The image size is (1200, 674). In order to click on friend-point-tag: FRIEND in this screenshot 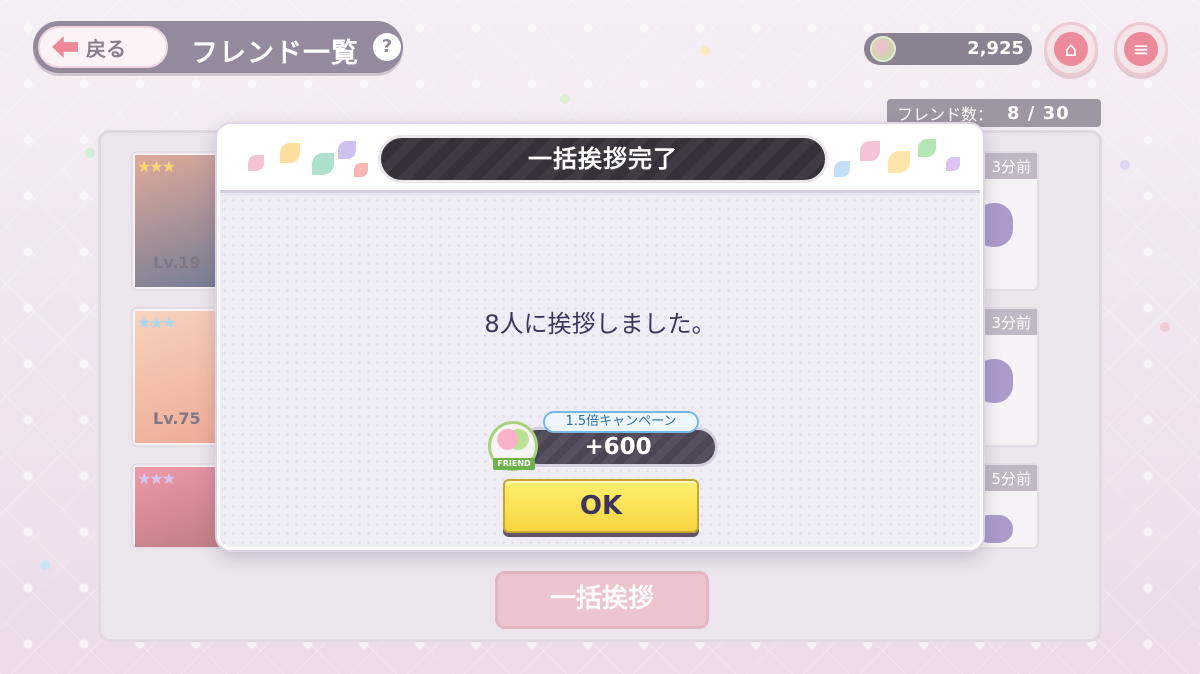, I will do `click(514, 464)`.